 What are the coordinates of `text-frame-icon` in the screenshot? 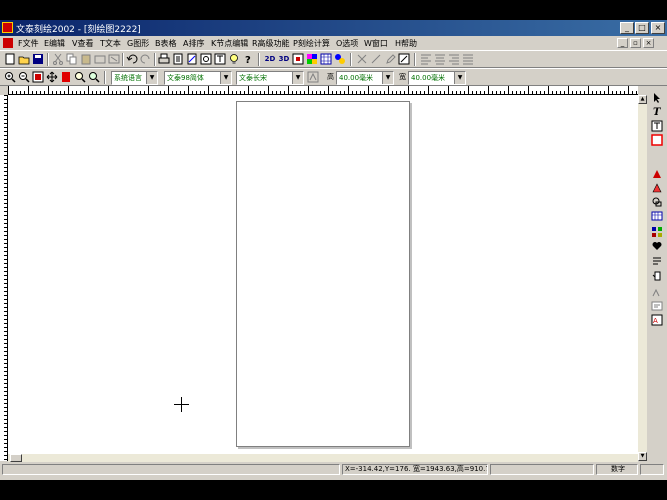 It's located at (656, 126).